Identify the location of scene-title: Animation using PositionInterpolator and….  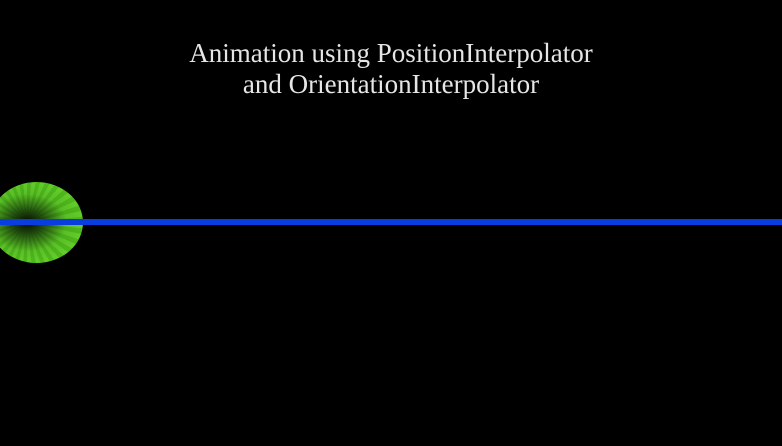
(391, 69).